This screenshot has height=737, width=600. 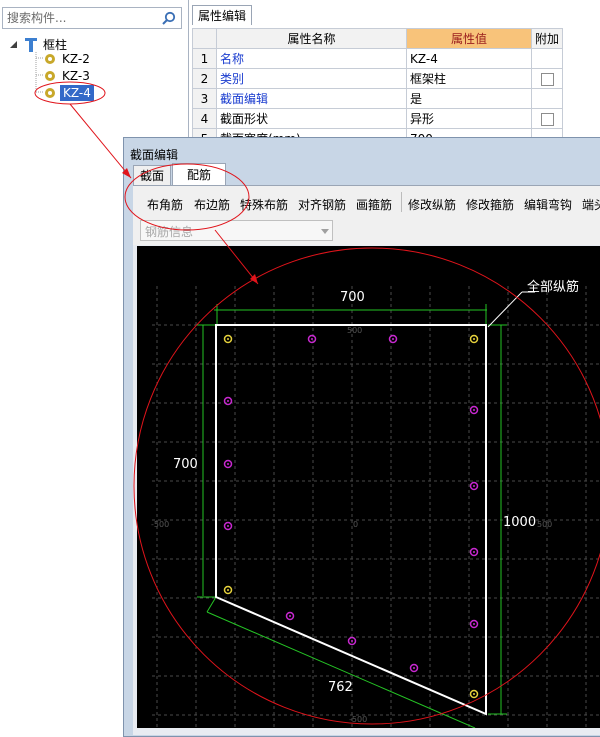 What do you see at coordinates (340, 687) in the screenshot?
I see `dim-label-bottom: 762` at bounding box center [340, 687].